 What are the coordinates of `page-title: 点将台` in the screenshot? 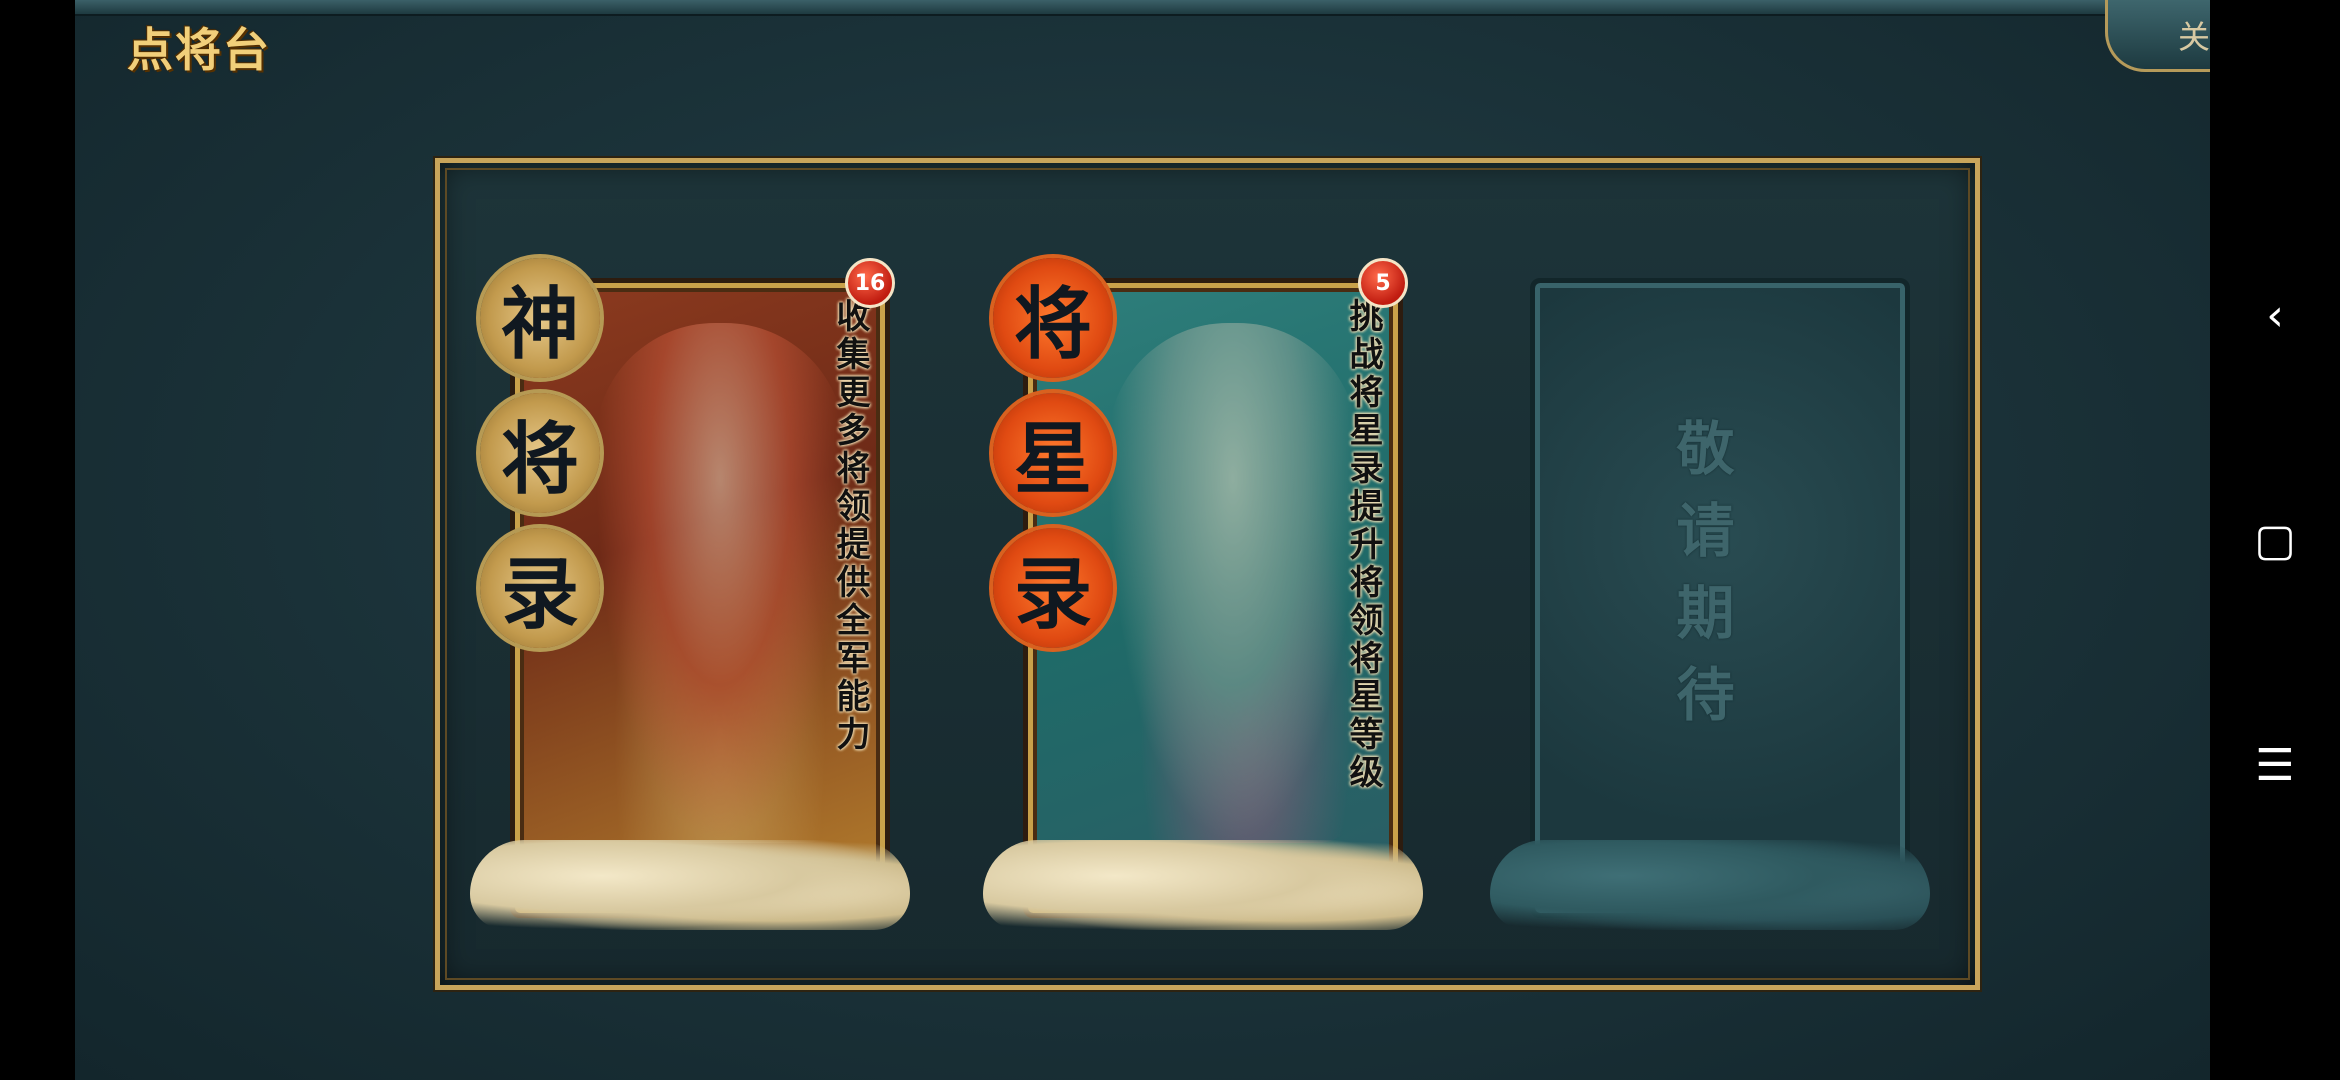 It's located at (199, 50).